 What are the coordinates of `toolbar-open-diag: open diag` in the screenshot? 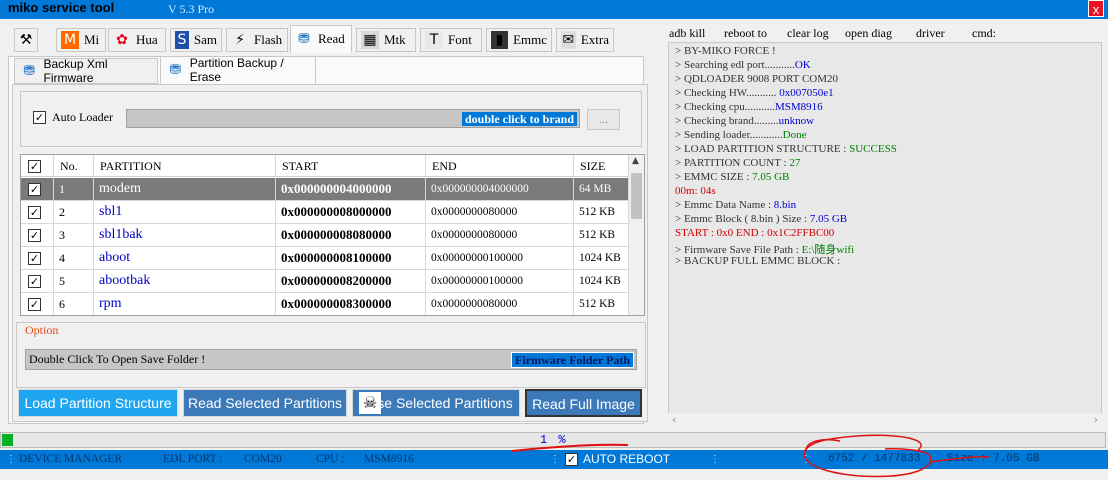 It's located at (868, 33).